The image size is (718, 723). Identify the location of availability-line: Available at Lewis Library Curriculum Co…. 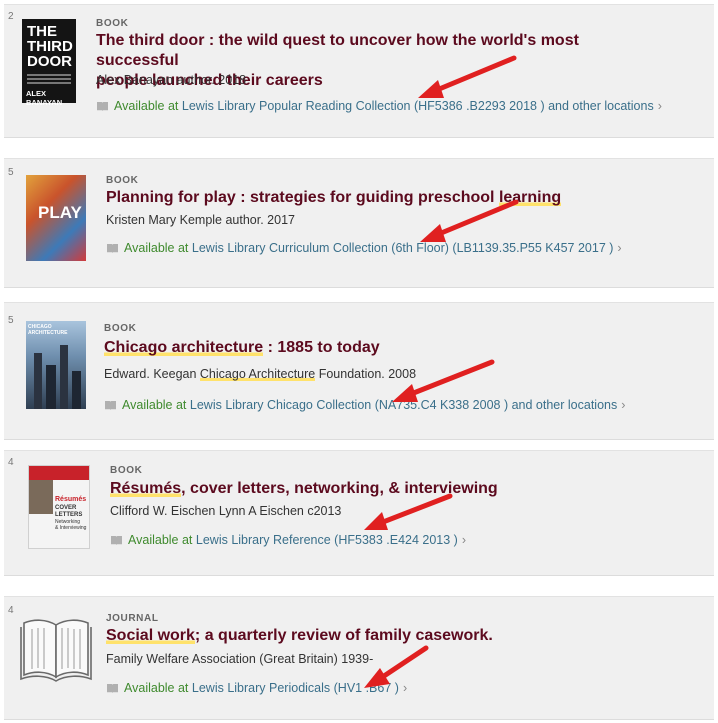
(364, 249).